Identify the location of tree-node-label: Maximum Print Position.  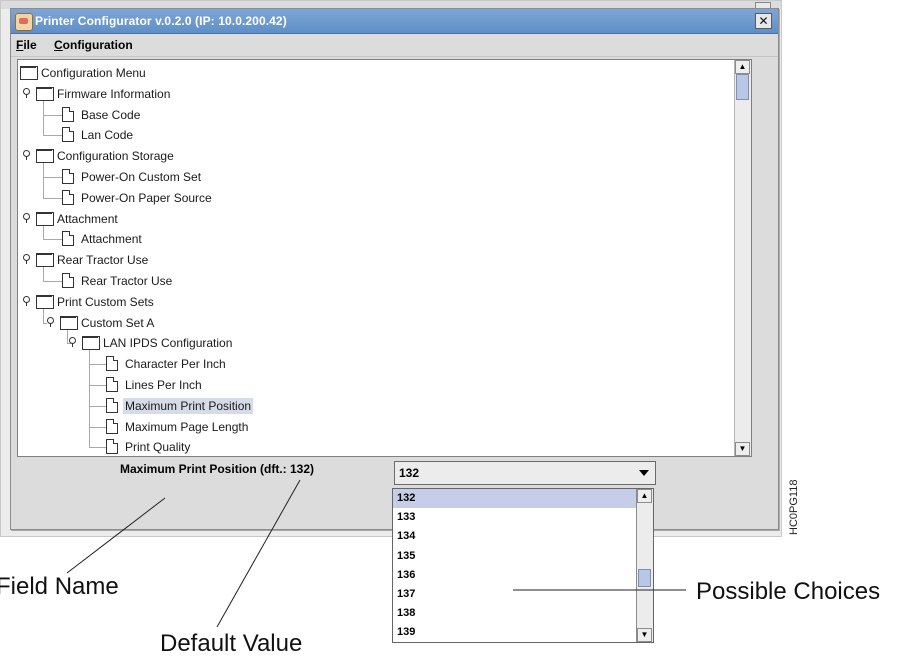
(188, 405).